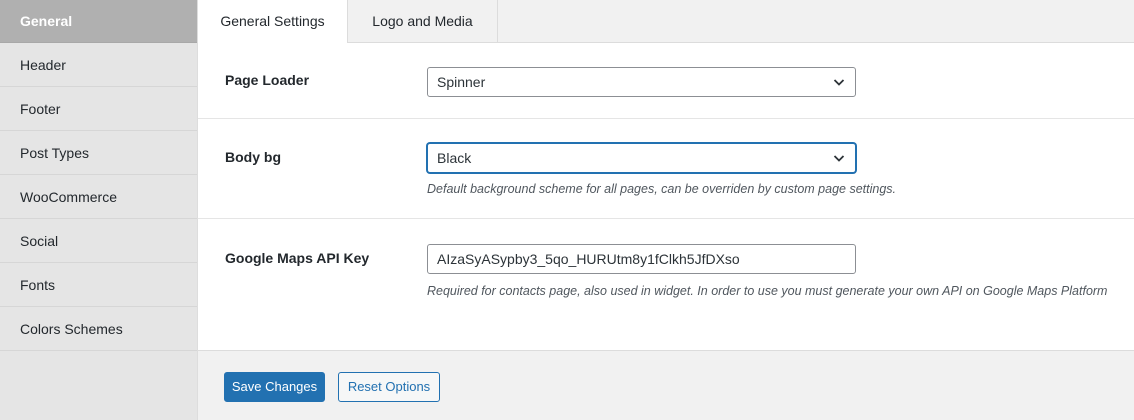 The width and height of the screenshot is (1134, 420). I want to click on setting-row-page-loader: Page Loader Spinner, so click(666, 81).